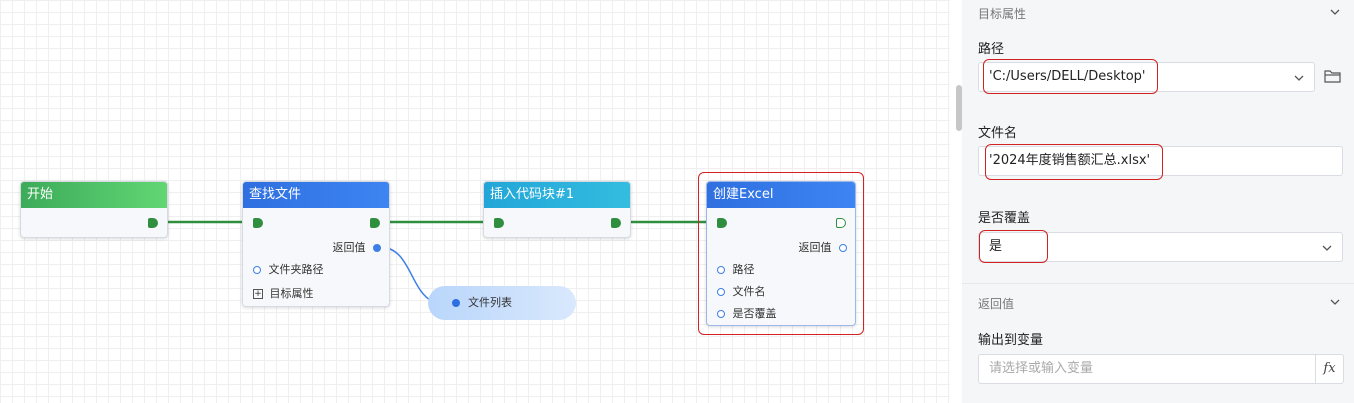  Describe the element at coordinates (1011, 340) in the screenshot. I see `output-var-label: 输出到变量` at that location.